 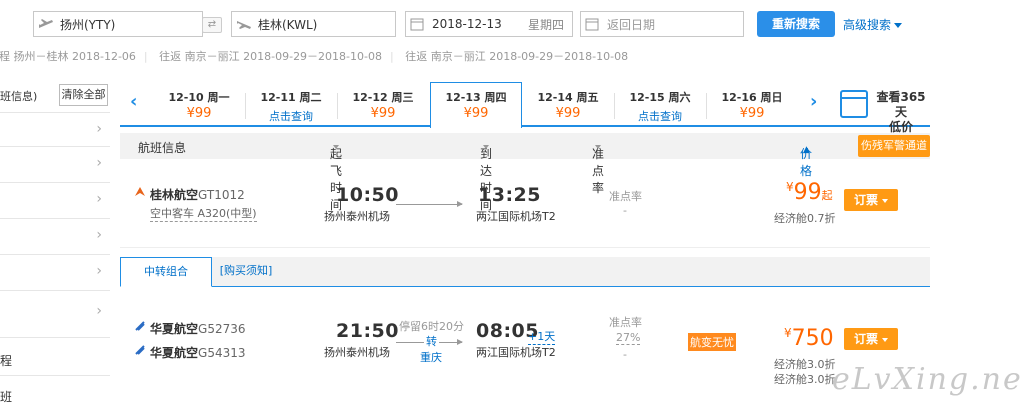 I want to click on sidebar-link: 程, so click(x=55, y=360).